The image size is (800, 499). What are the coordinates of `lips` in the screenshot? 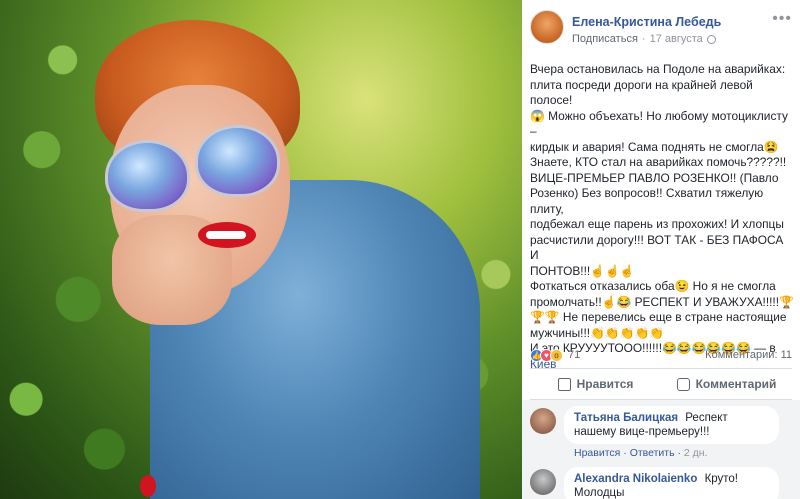 It's located at (227, 235).